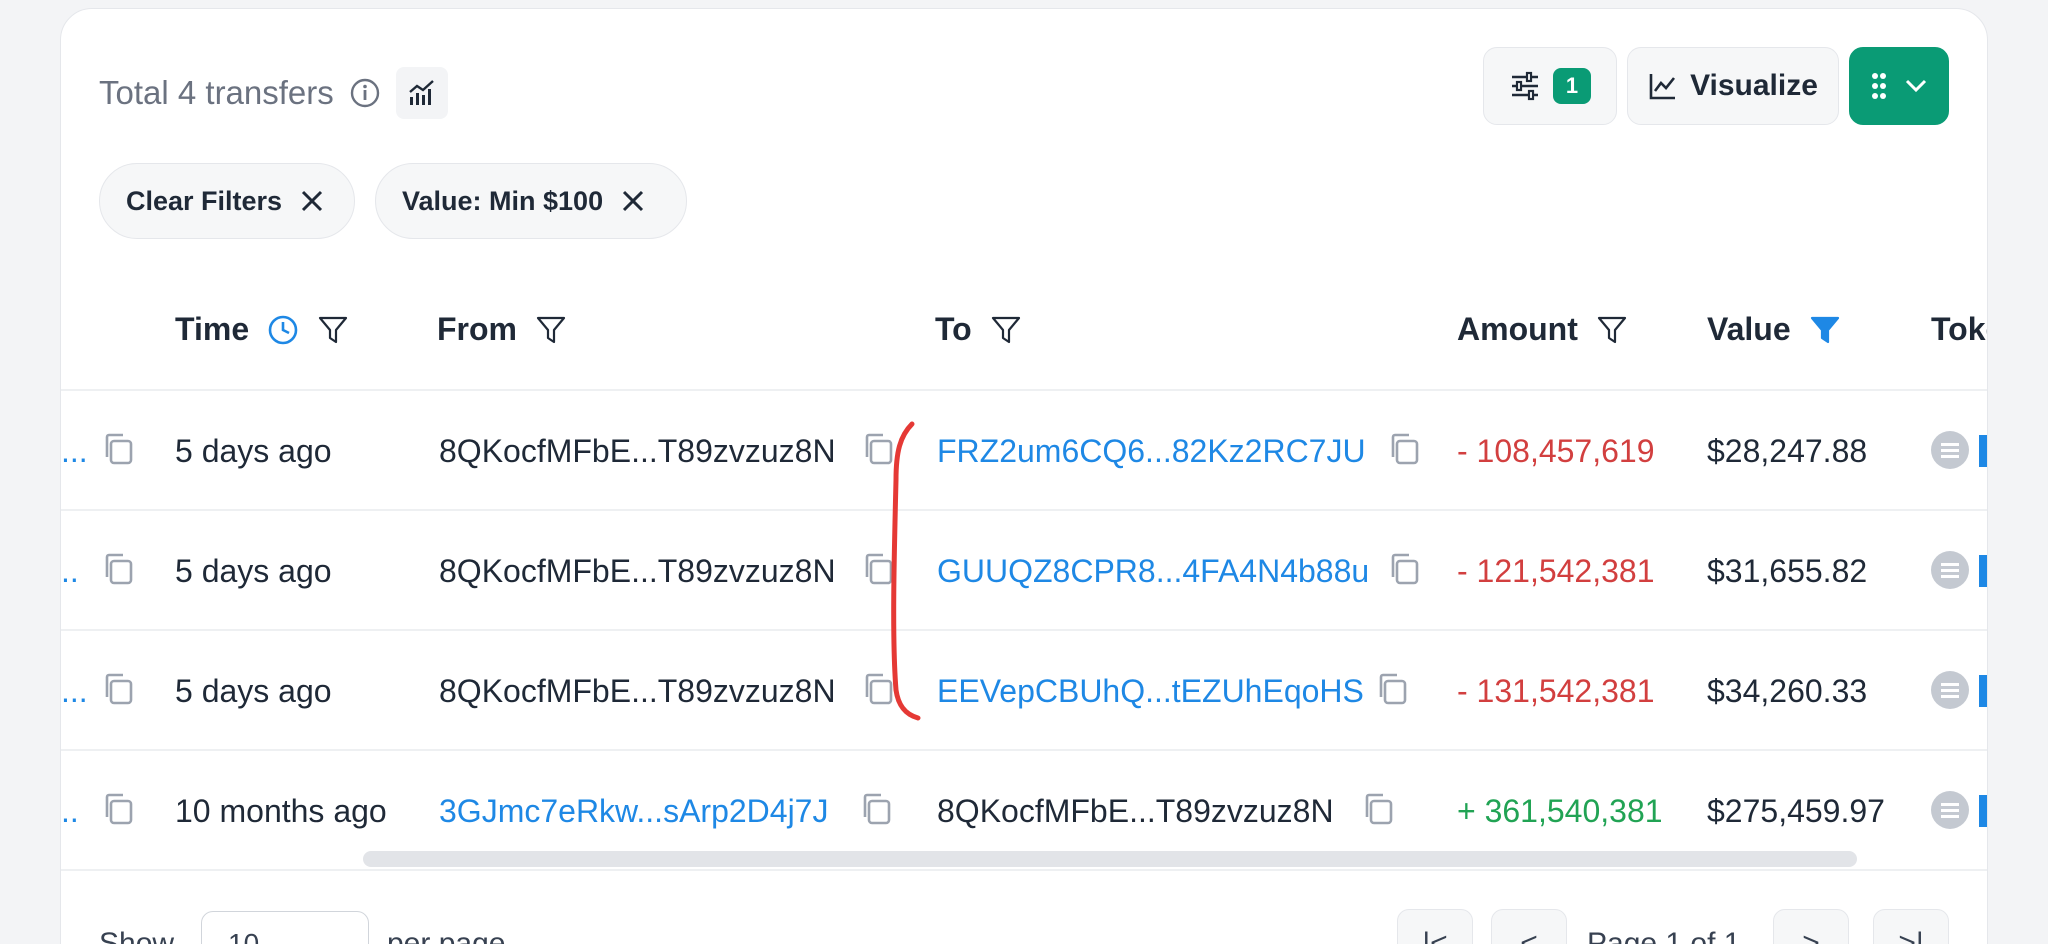 This screenshot has height=944, width=2048. Describe the element at coordinates (1556, 571) in the screenshot. I see `amount-cell: - 121,542,381` at that location.